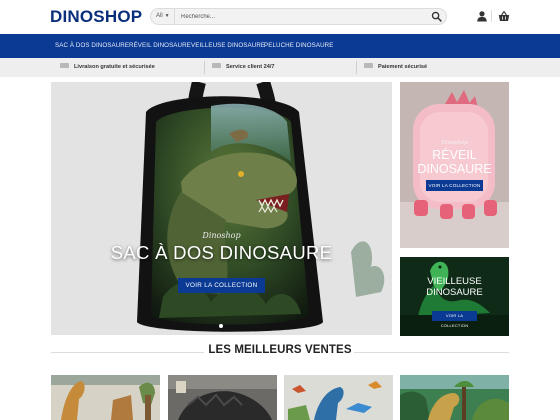 The height and width of the screenshot is (420, 560). What do you see at coordinates (454, 185) in the screenshot?
I see `reveil-collection-button: VOIR LA COLLECTION` at bounding box center [454, 185].